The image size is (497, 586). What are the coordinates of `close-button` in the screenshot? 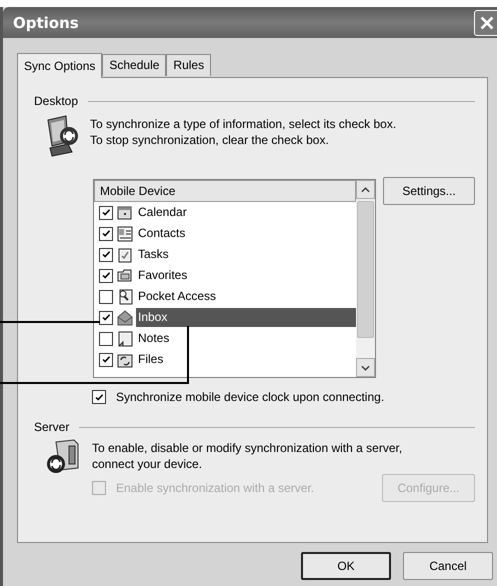 It's located at (485, 23).